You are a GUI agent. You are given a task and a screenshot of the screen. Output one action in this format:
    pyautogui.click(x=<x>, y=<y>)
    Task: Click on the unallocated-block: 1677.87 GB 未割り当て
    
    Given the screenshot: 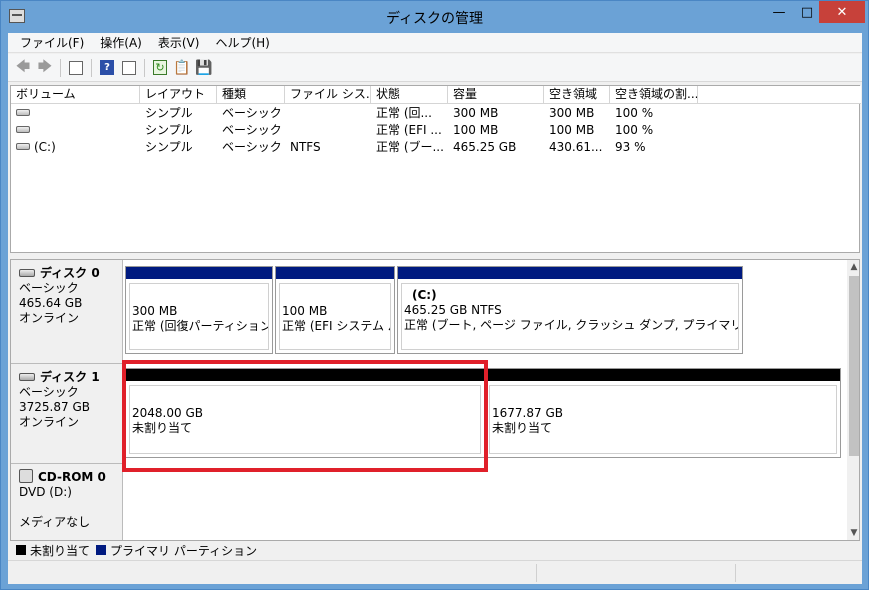 What is the action you would take?
    pyautogui.click(x=663, y=413)
    